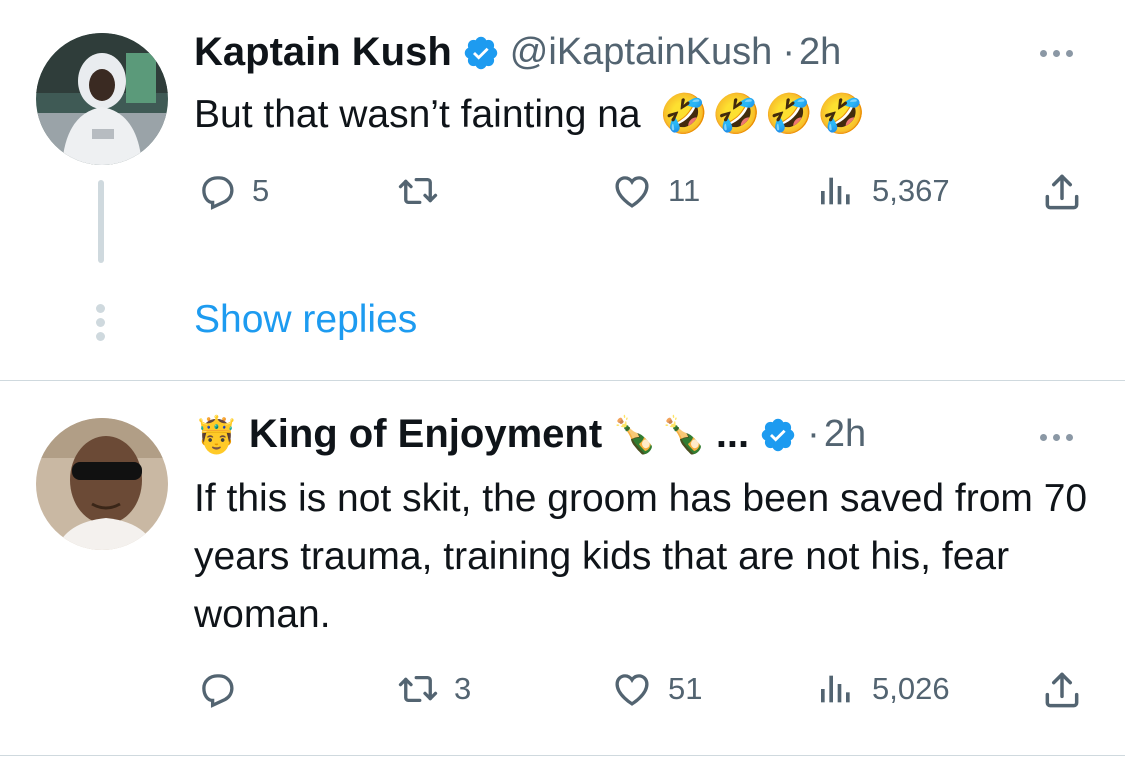 Image resolution: width=1125 pixels, height=763 pixels. I want to click on tweet-text: But that wasn’t fainting na 🤣🤣🤣🤣, so click(532, 115).